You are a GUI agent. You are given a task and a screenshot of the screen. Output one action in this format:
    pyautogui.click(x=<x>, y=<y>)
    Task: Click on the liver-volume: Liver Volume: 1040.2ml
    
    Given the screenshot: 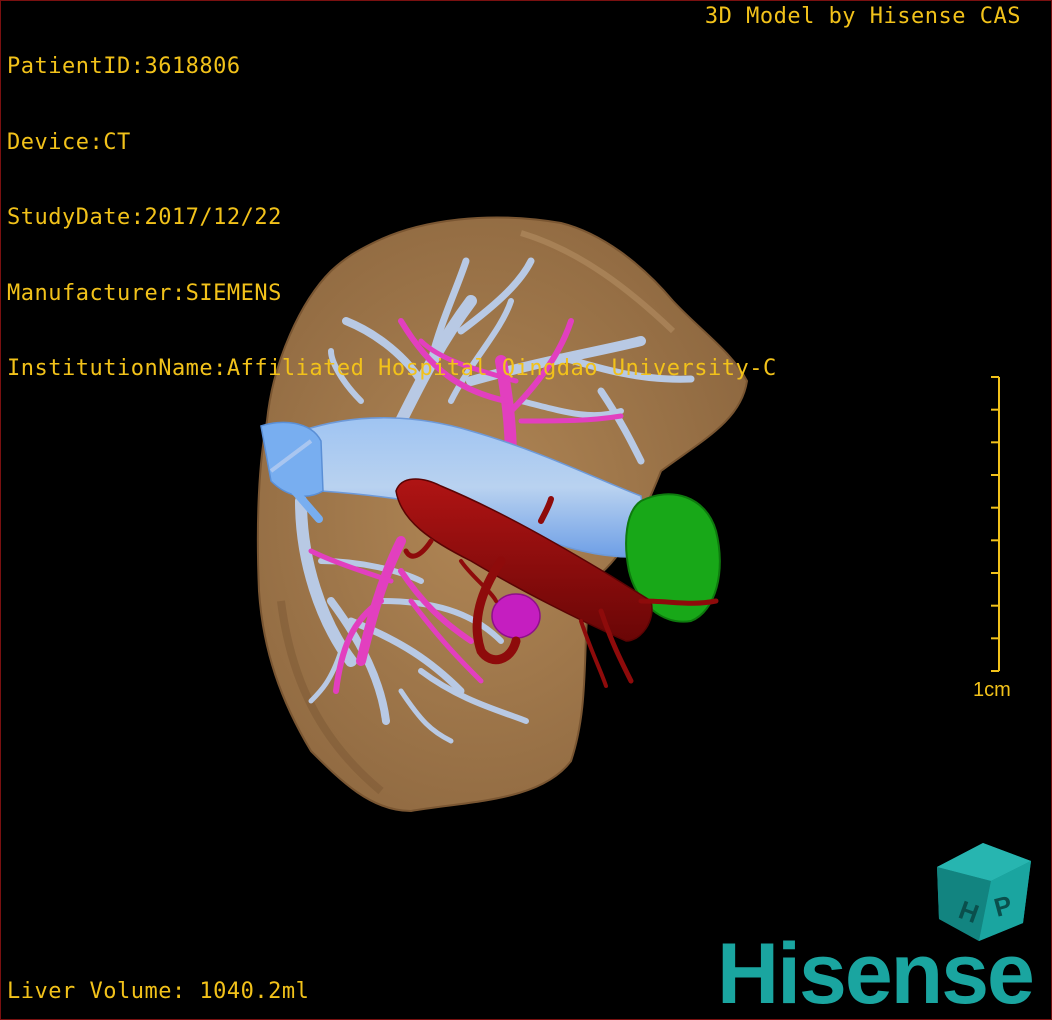 What is the action you would take?
    pyautogui.click(x=158, y=991)
    